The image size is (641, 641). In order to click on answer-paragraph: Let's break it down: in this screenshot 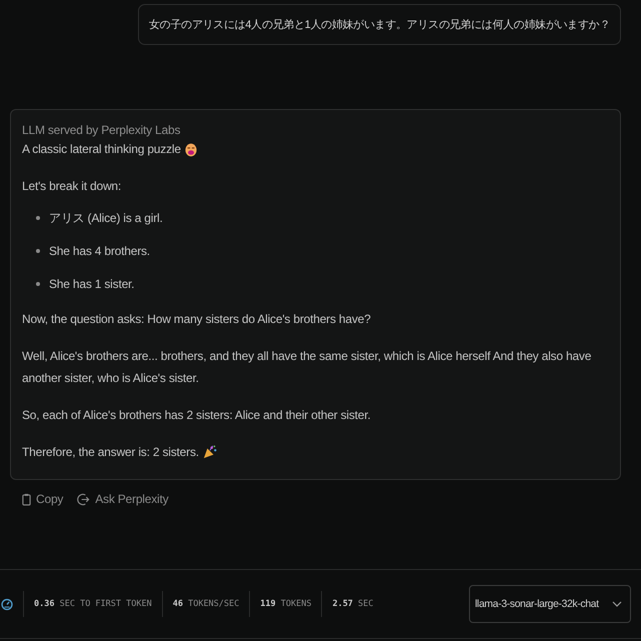, I will do `click(72, 186)`.